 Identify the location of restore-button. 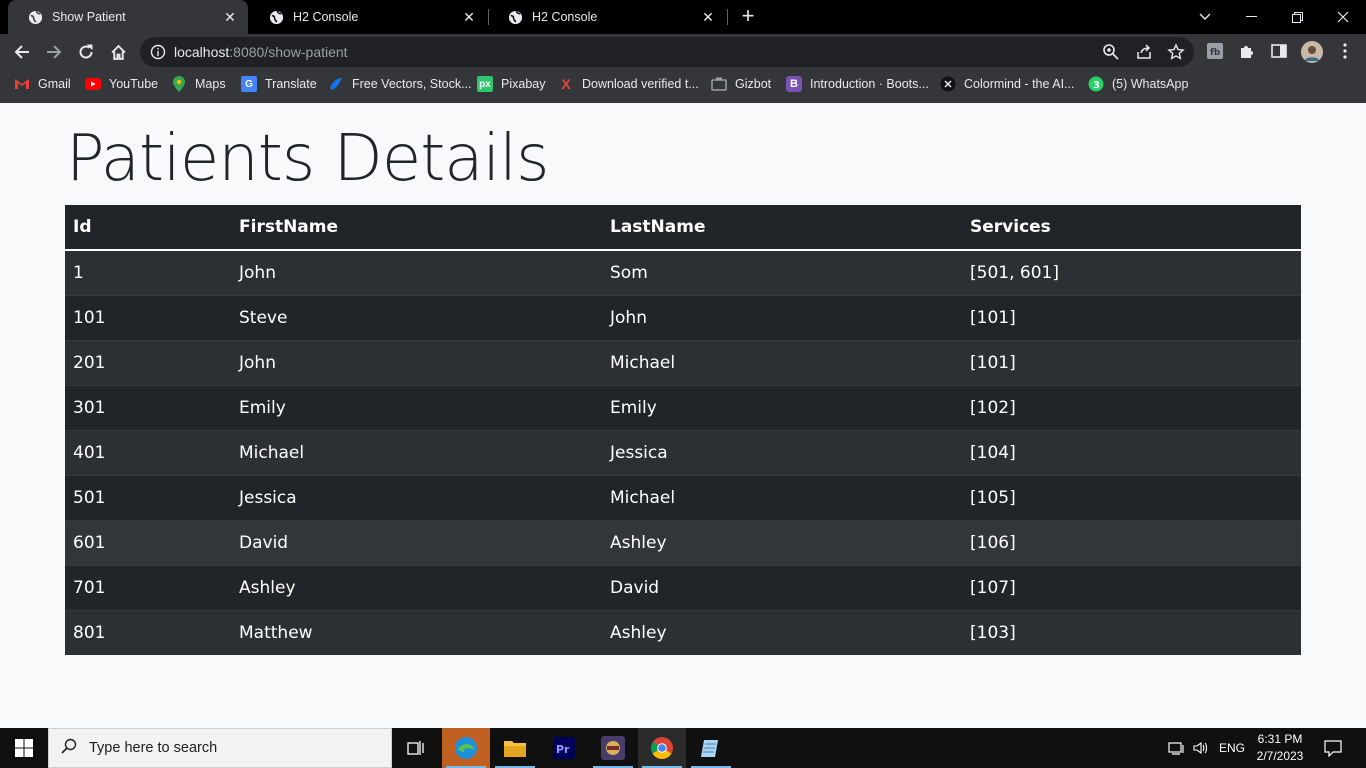
(1297, 17).